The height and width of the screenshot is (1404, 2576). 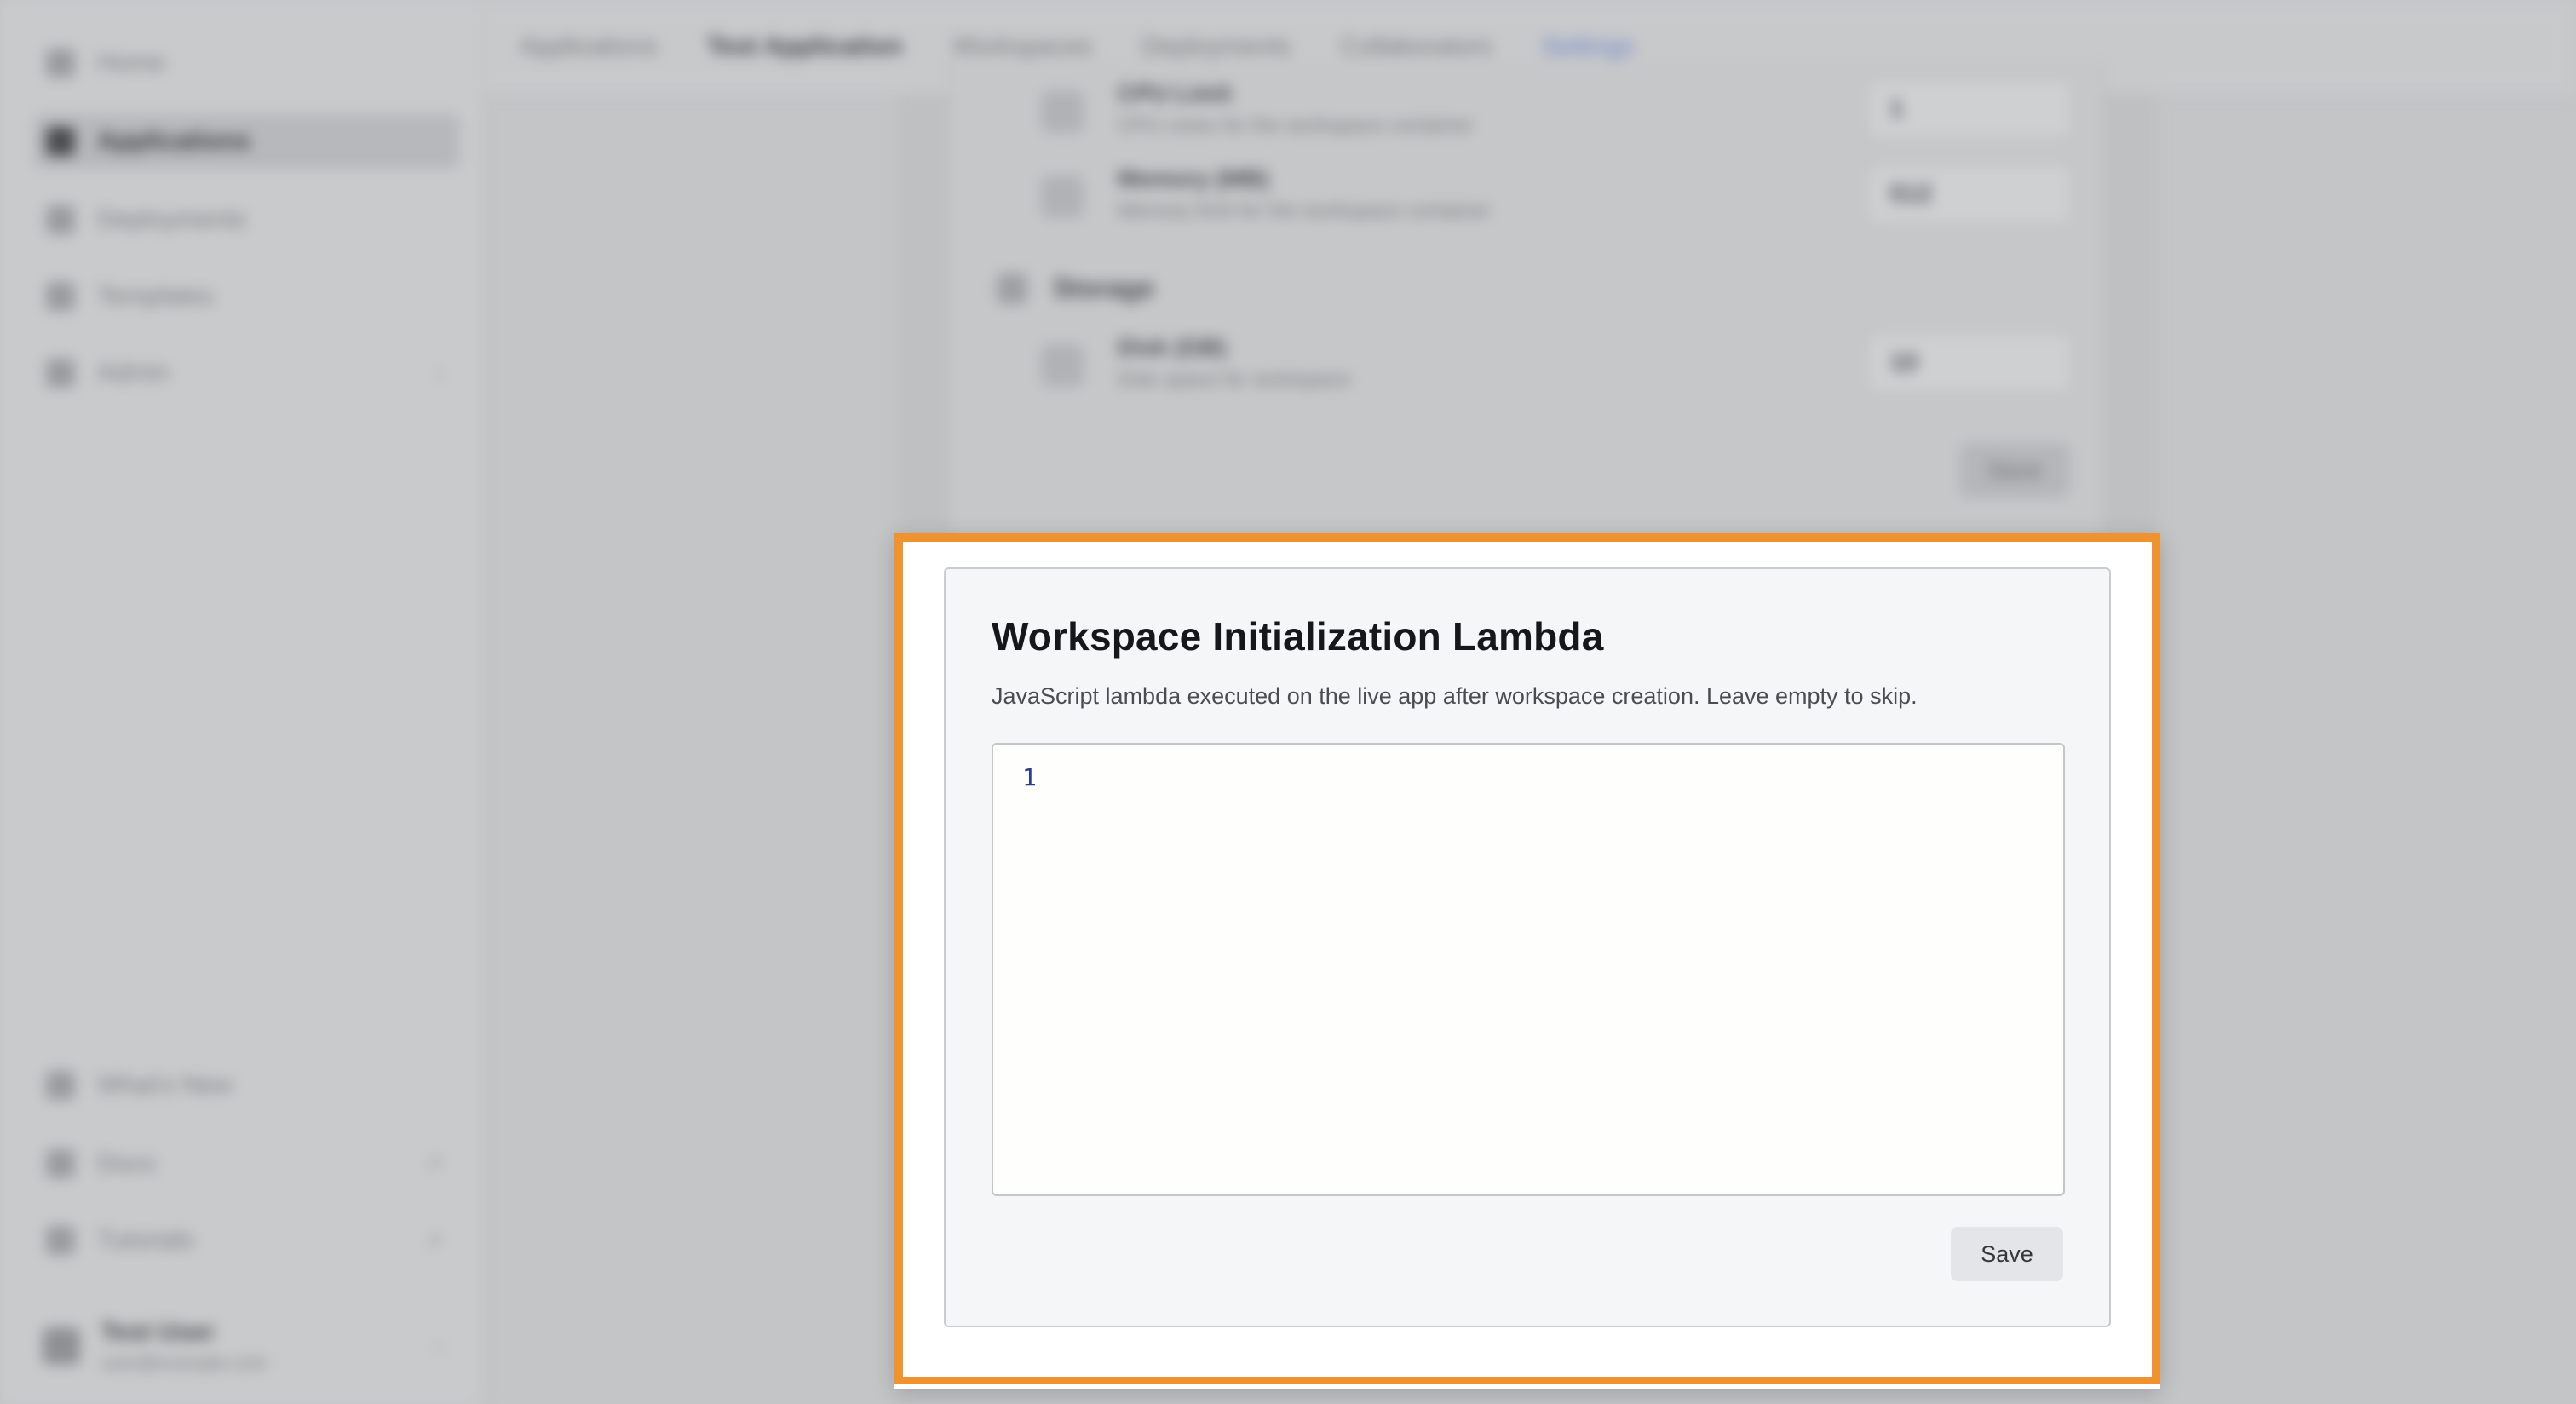 I want to click on modal-frame-edge, so click(x=1527, y=1386).